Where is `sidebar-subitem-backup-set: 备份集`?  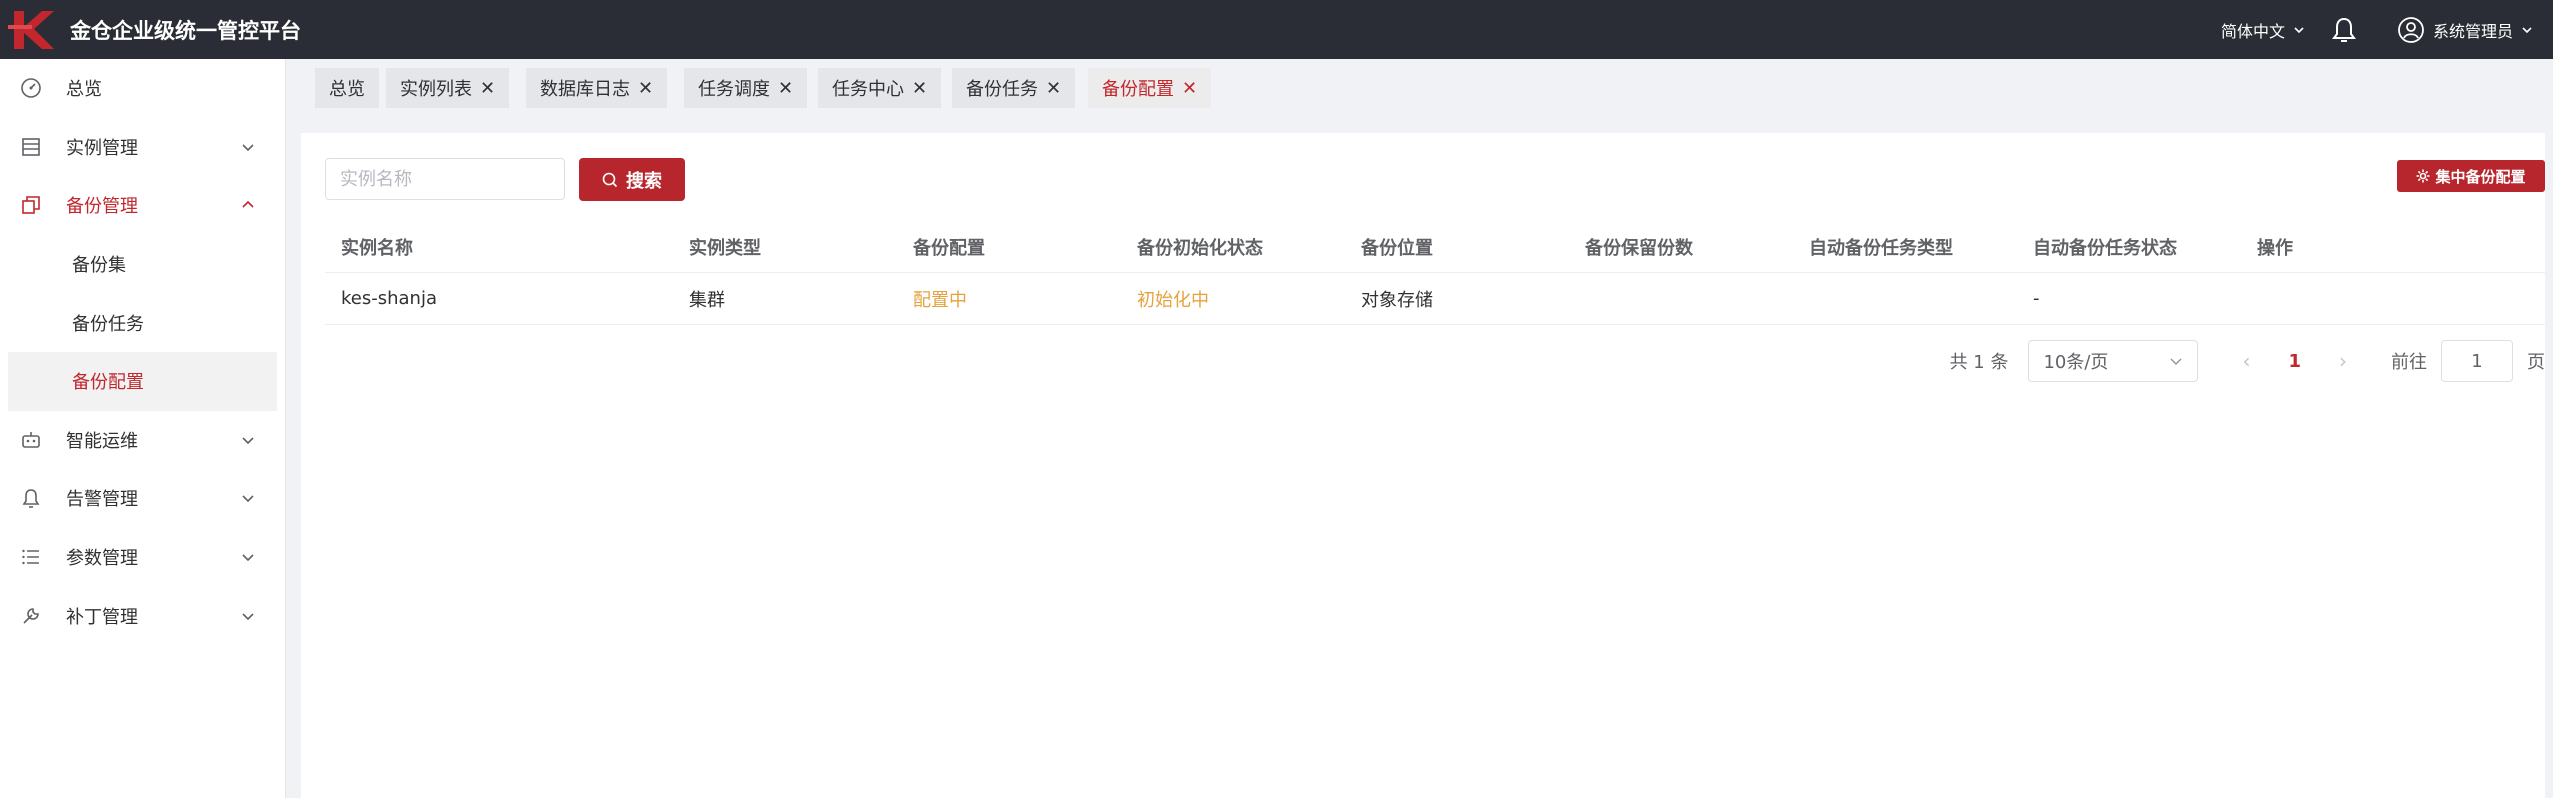
sidebar-subitem-backup-set: 备份集 is located at coordinates (142, 264).